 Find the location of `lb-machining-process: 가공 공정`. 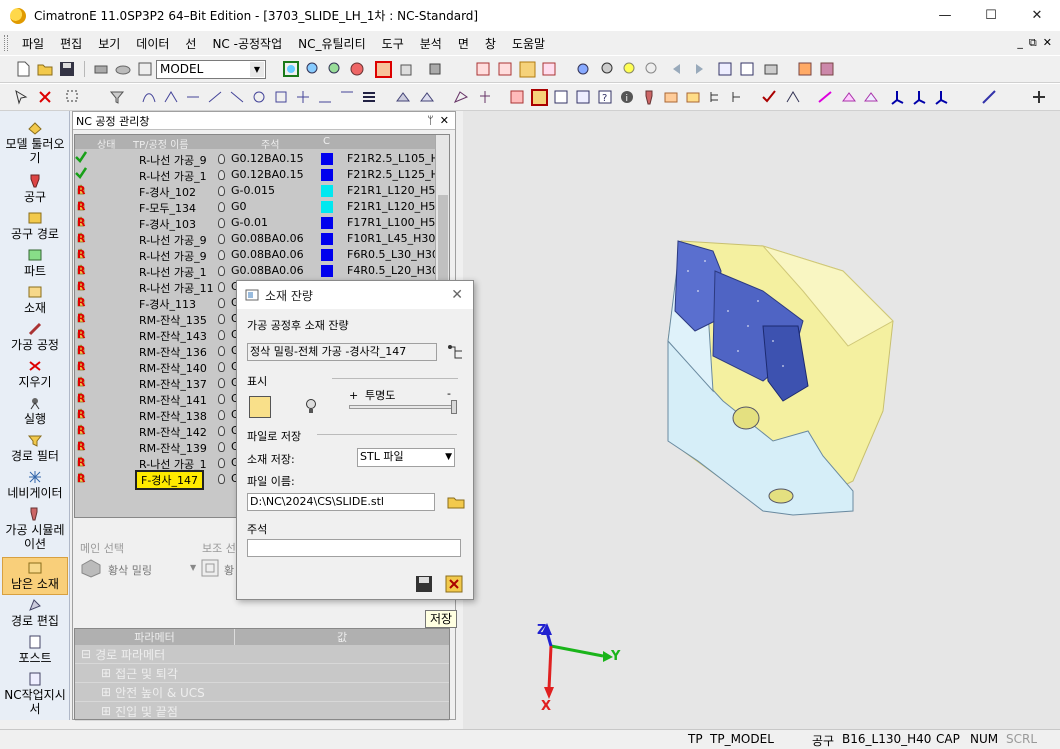

lb-machining-process: 가공 공정 is located at coordinates (35, 337).